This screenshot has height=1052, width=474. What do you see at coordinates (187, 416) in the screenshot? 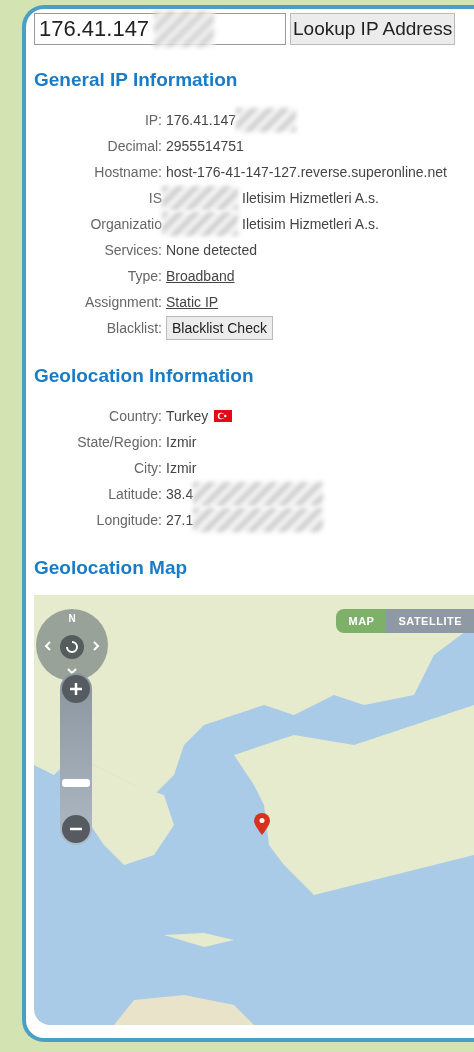
I see `field-value: Turkey` at bounding box center [187, 416].